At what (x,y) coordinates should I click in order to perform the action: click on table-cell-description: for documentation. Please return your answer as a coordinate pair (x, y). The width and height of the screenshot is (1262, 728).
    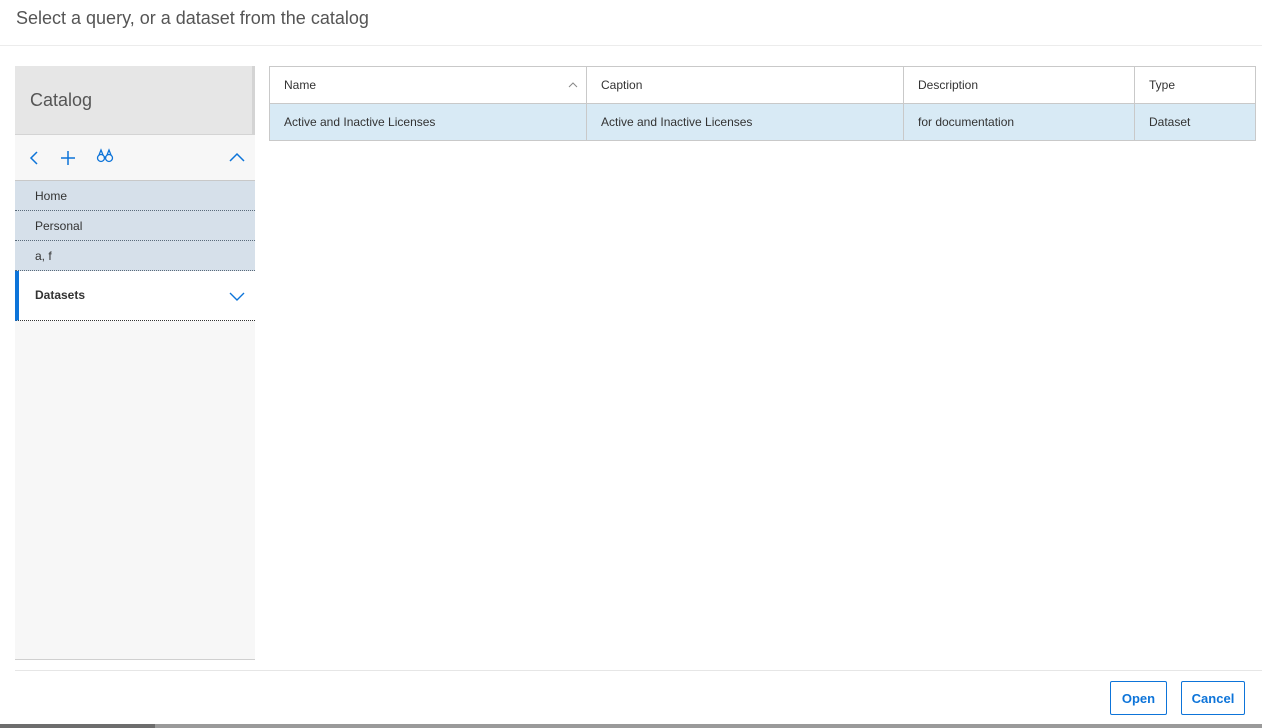
    Looking at the image, I should click on (1019, 122).